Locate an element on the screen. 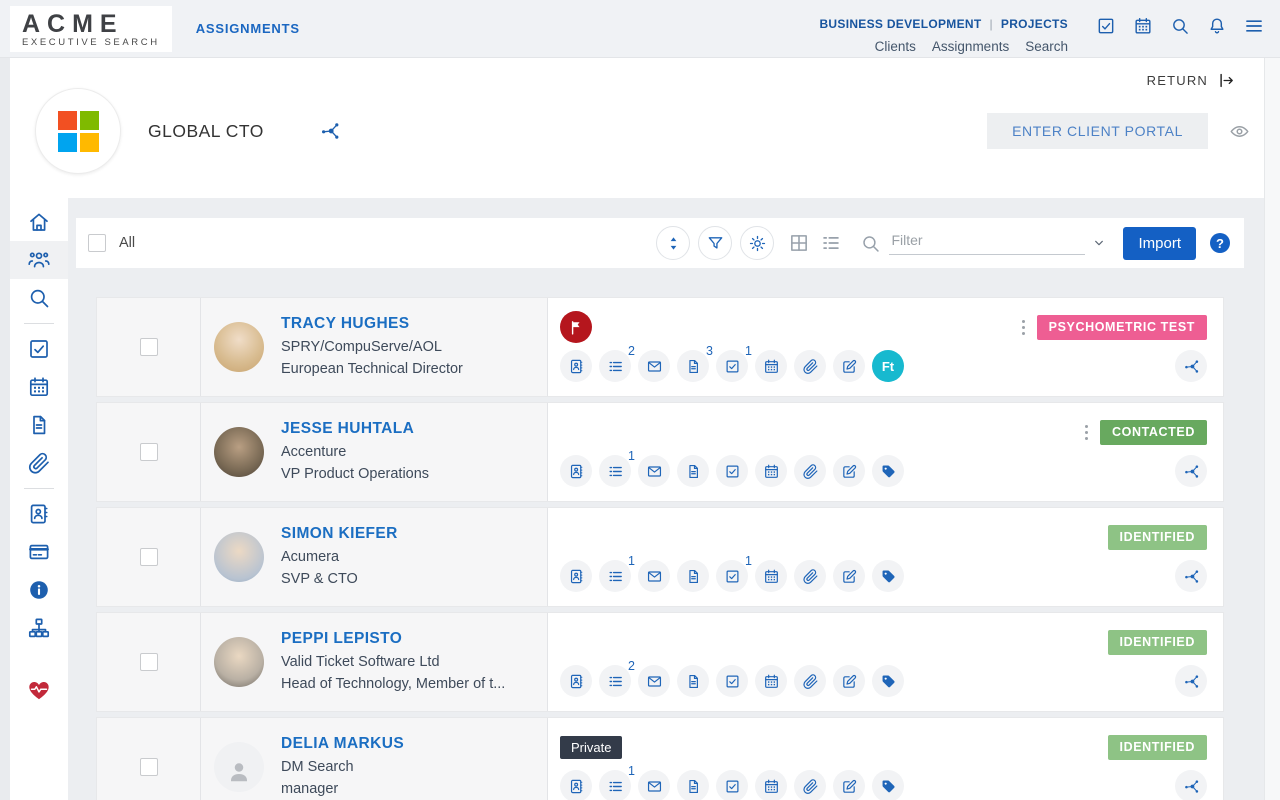 The image size is (1280, 800). import-button: Import is located at coordinates (1159, 243).